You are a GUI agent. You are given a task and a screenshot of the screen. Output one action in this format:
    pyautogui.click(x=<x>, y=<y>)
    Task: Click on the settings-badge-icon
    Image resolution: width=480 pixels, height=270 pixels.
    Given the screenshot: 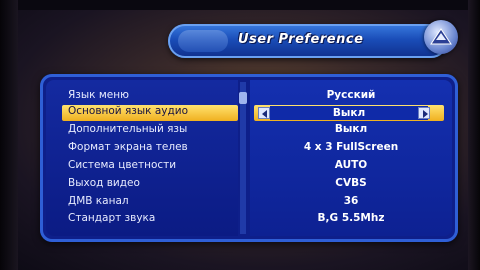 What is the action you would take?
    pyautogui.click(x=441, y=37)
    